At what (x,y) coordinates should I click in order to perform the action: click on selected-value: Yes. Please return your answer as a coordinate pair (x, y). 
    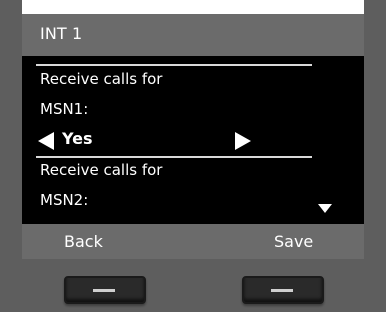
    Looking at the image, I should click on (77, 138).